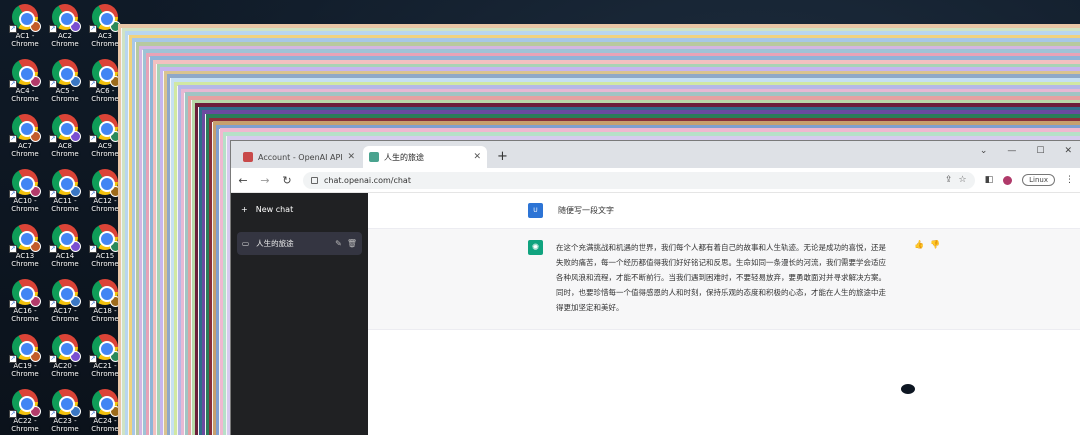 The image size is (1080, 435). I want to click on desktop-shortcut: ↗ AC23 - Chrome, so click(65, 411).